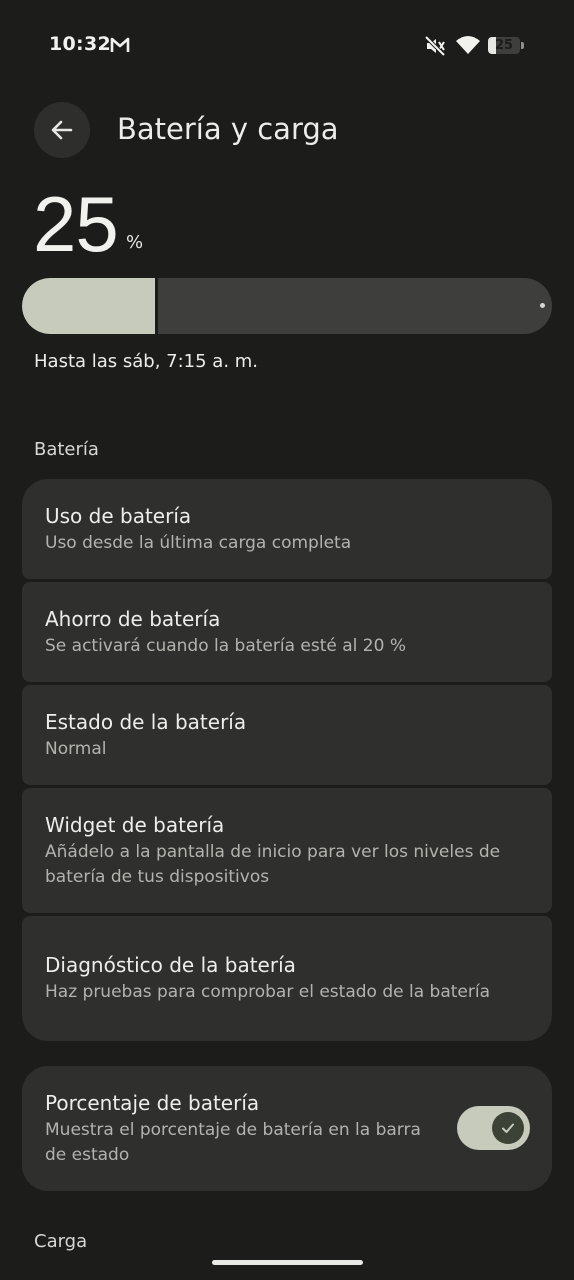 The height and width of the screenshot is (1280, 574). I want to click on battery-level-fill, so click(90, 306).